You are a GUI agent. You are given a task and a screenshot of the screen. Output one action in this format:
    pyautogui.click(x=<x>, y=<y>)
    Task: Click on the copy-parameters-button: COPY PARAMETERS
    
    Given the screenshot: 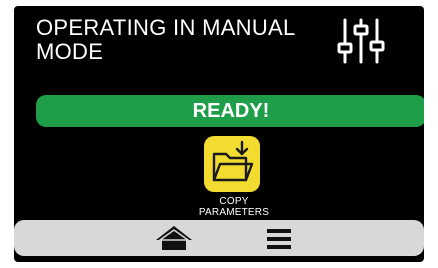 What is the action you would take?
    pyautogui.click(x=234, y=175)
    